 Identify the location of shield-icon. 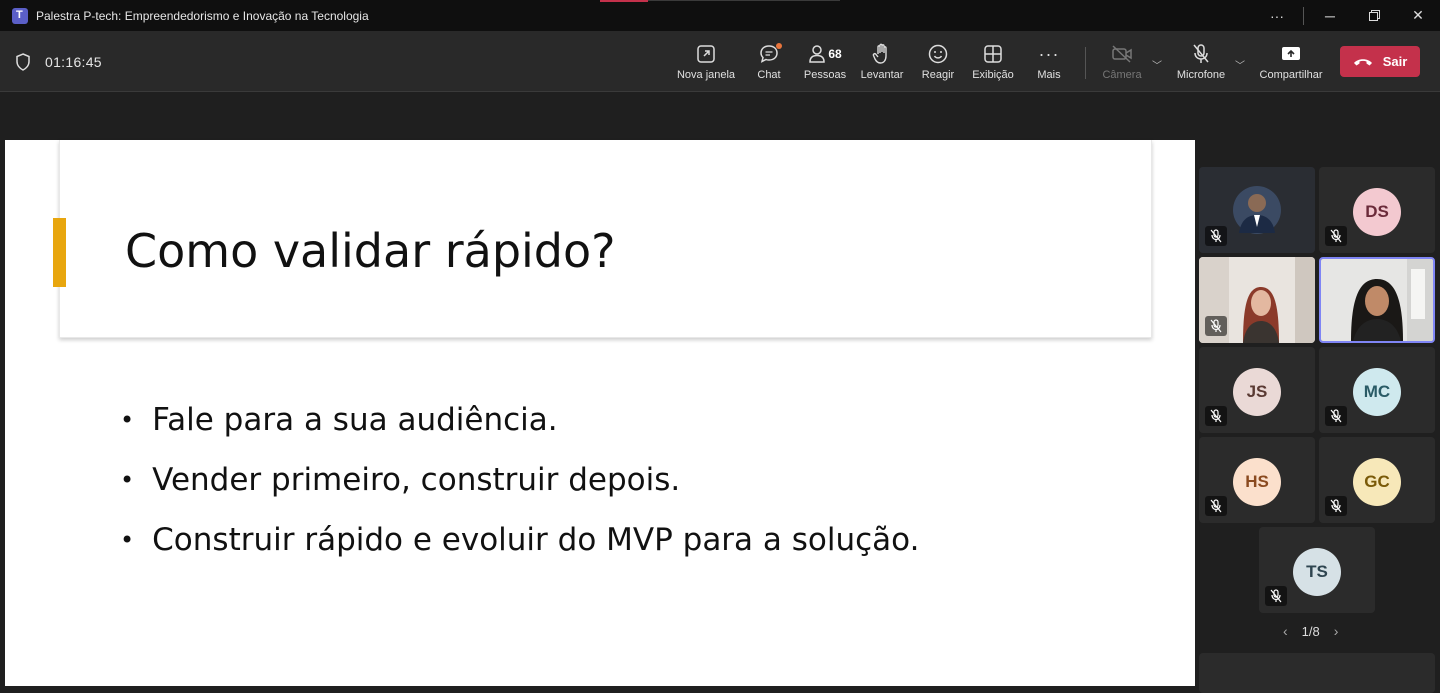
(23, 62).